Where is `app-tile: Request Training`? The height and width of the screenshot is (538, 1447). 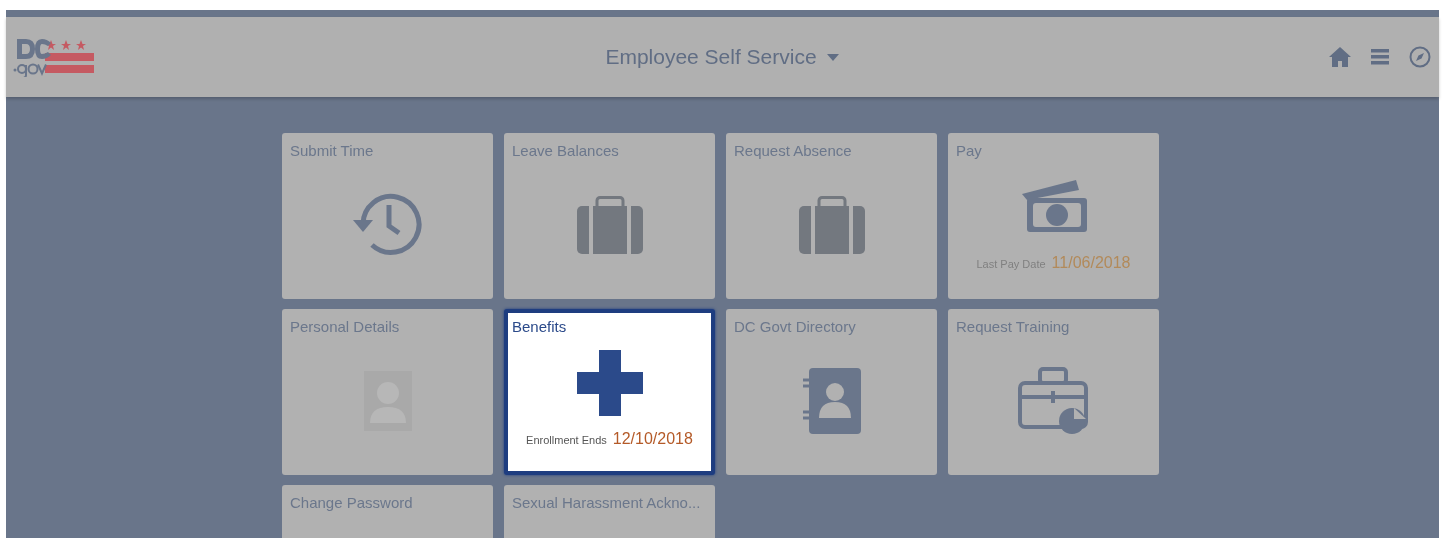
app-tile: Request Training is located at coordinates (1053, 392).